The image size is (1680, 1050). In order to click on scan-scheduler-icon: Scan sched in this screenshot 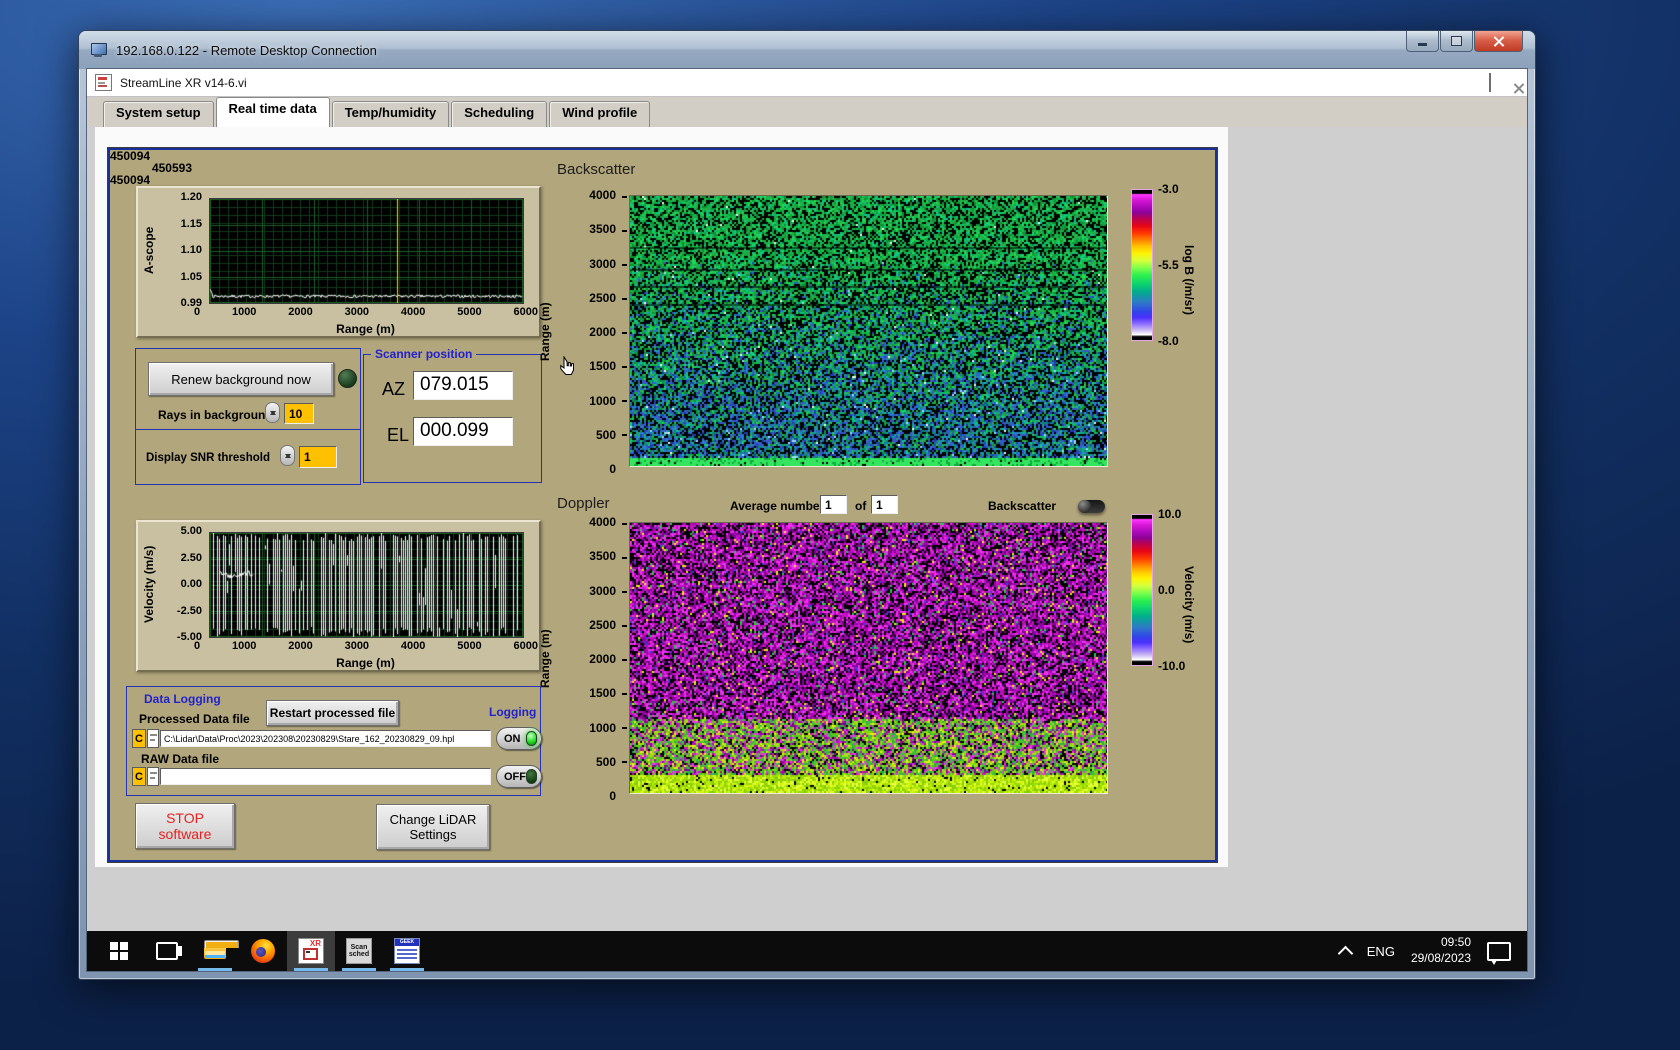, I will do `click(359, 951)`.